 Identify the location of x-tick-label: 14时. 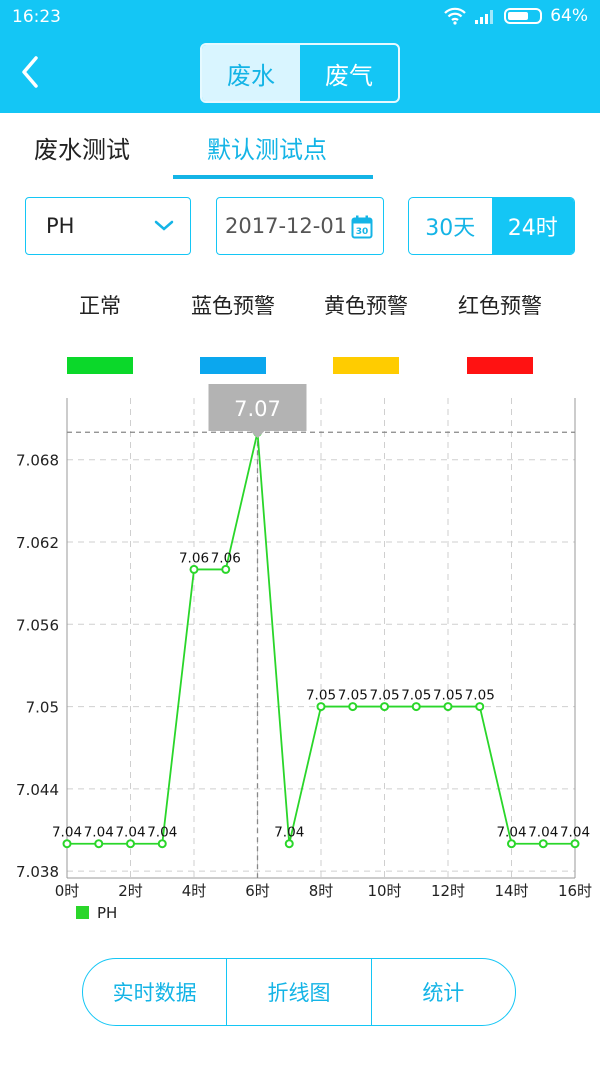
(511, 891).